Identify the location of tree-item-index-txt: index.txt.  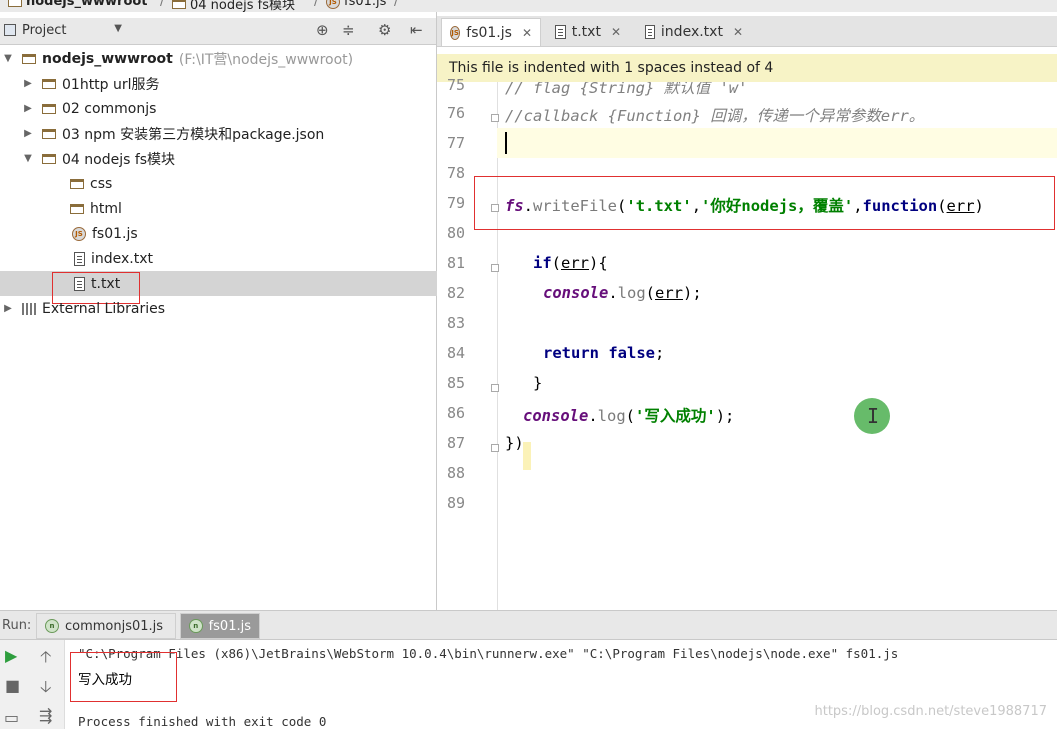
(255, 258).